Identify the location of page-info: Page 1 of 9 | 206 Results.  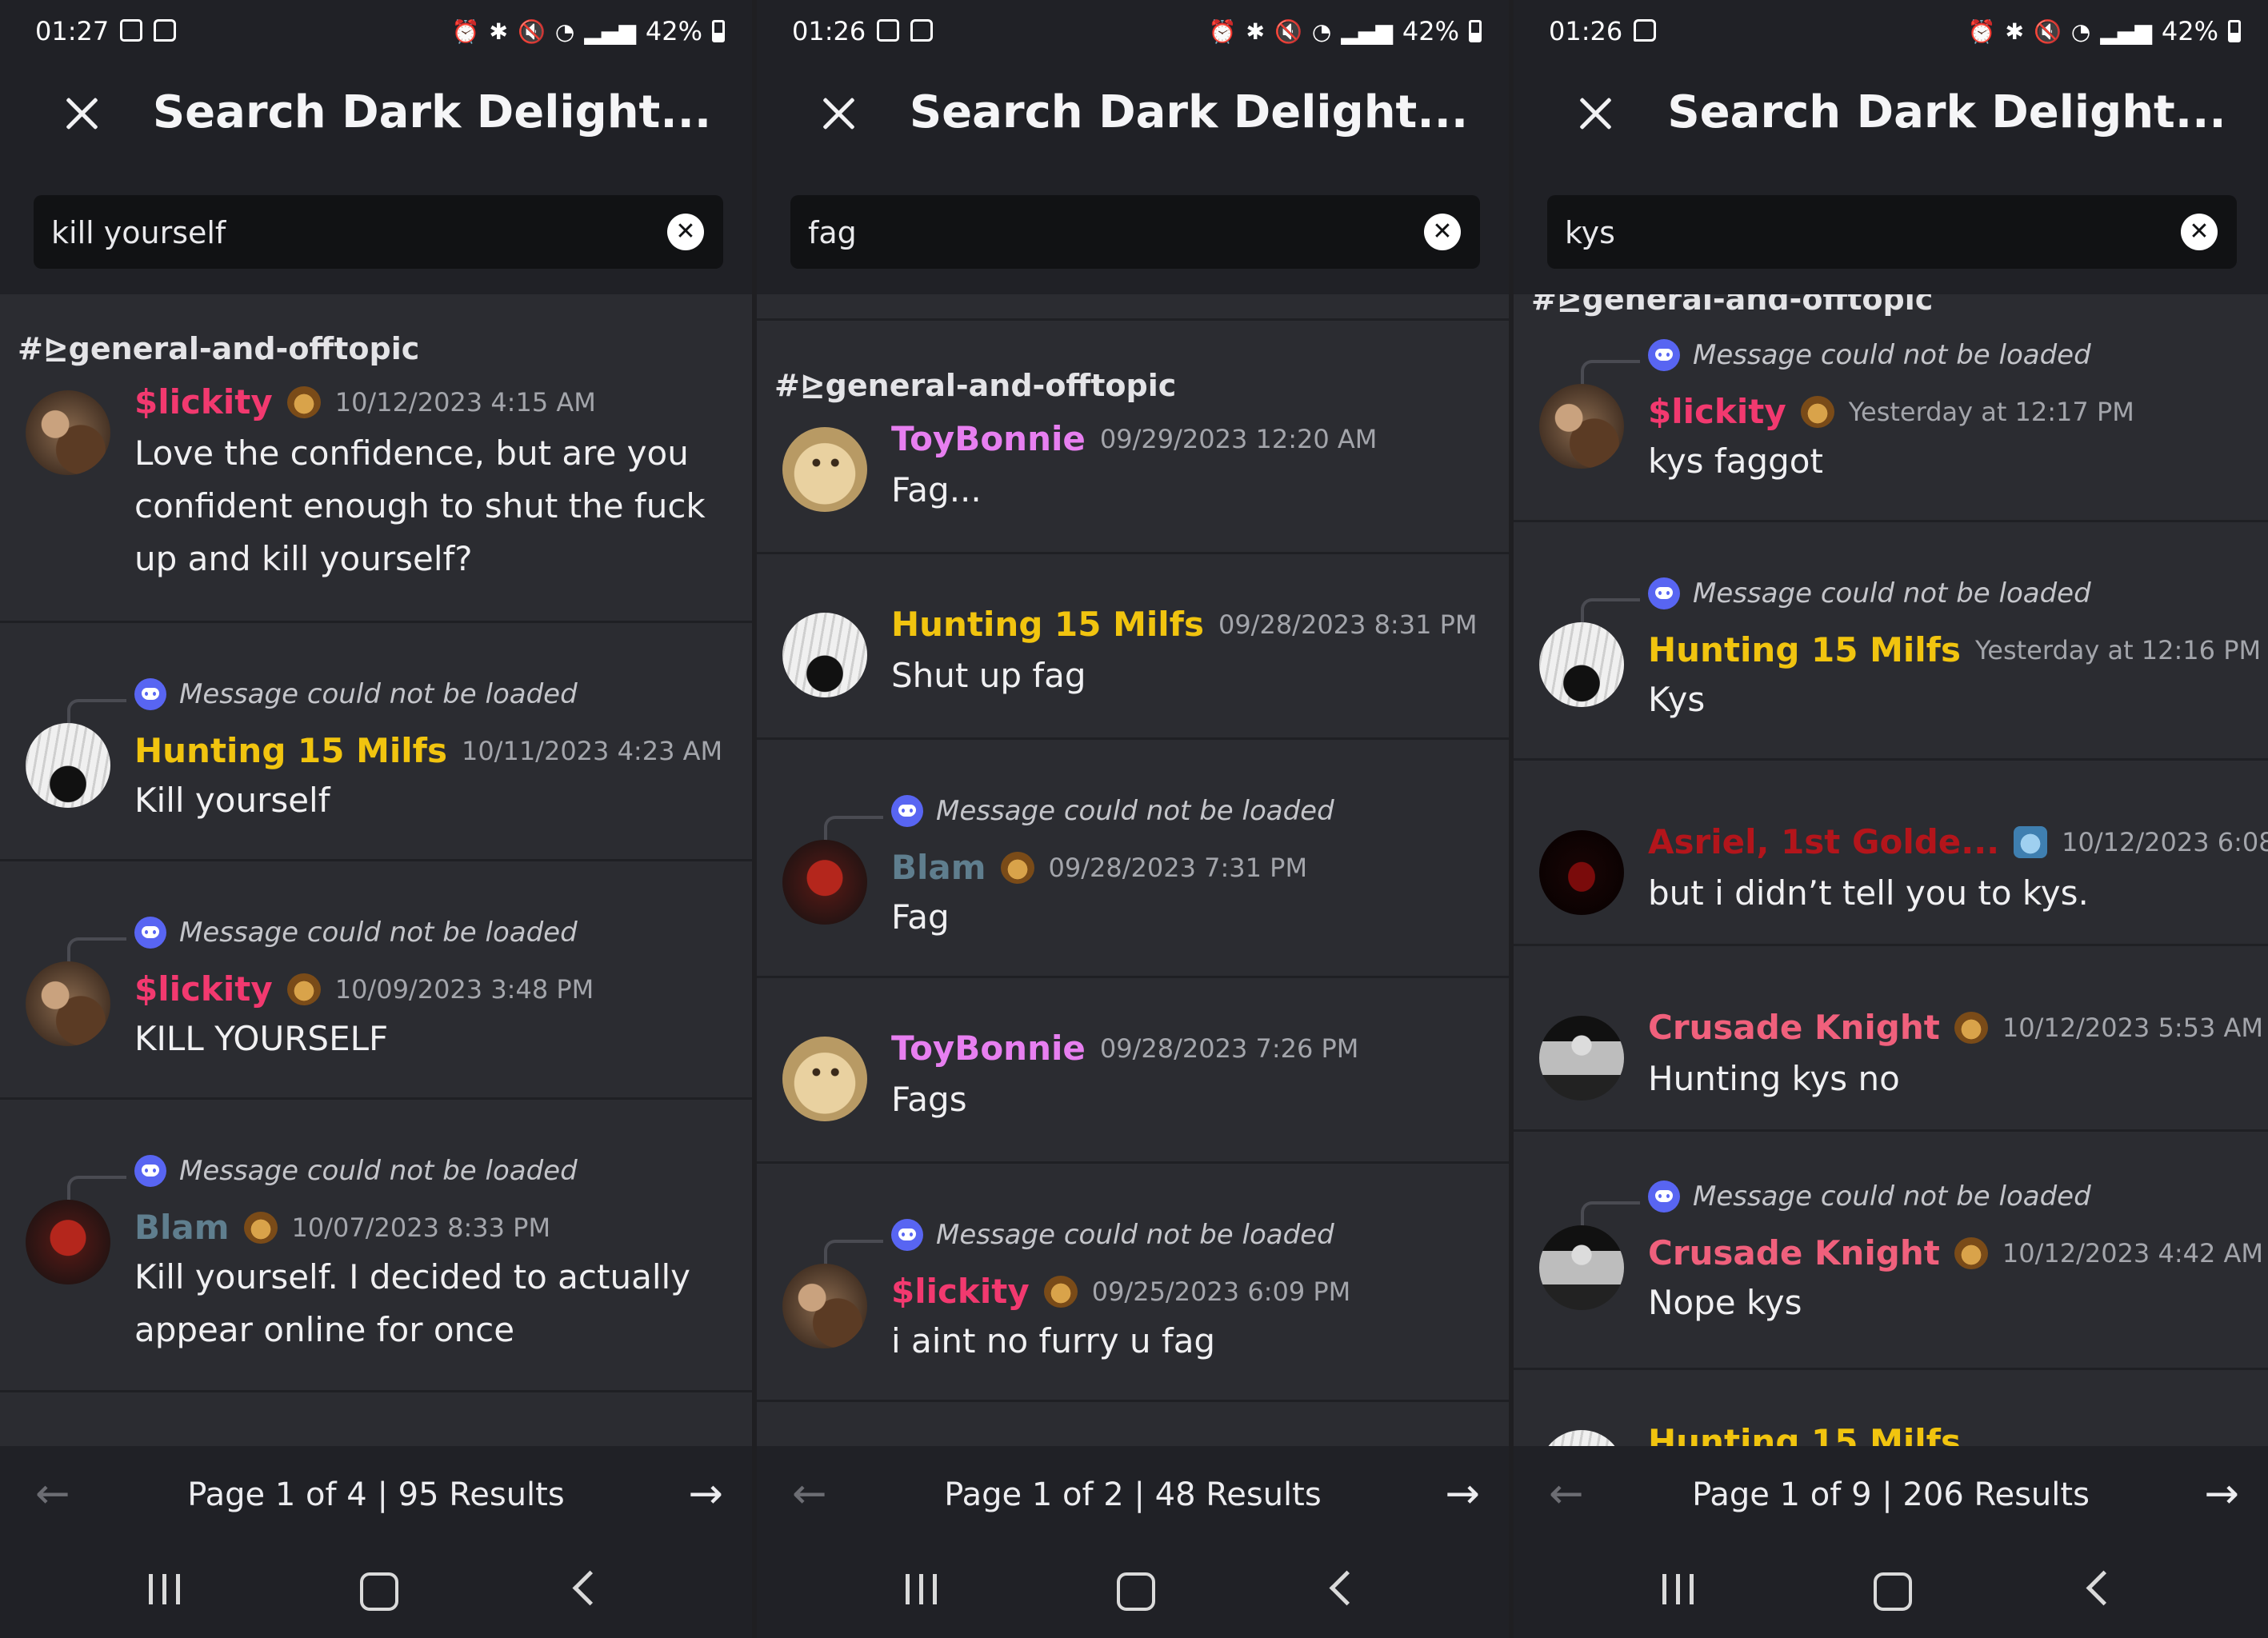
(1891, 1494).